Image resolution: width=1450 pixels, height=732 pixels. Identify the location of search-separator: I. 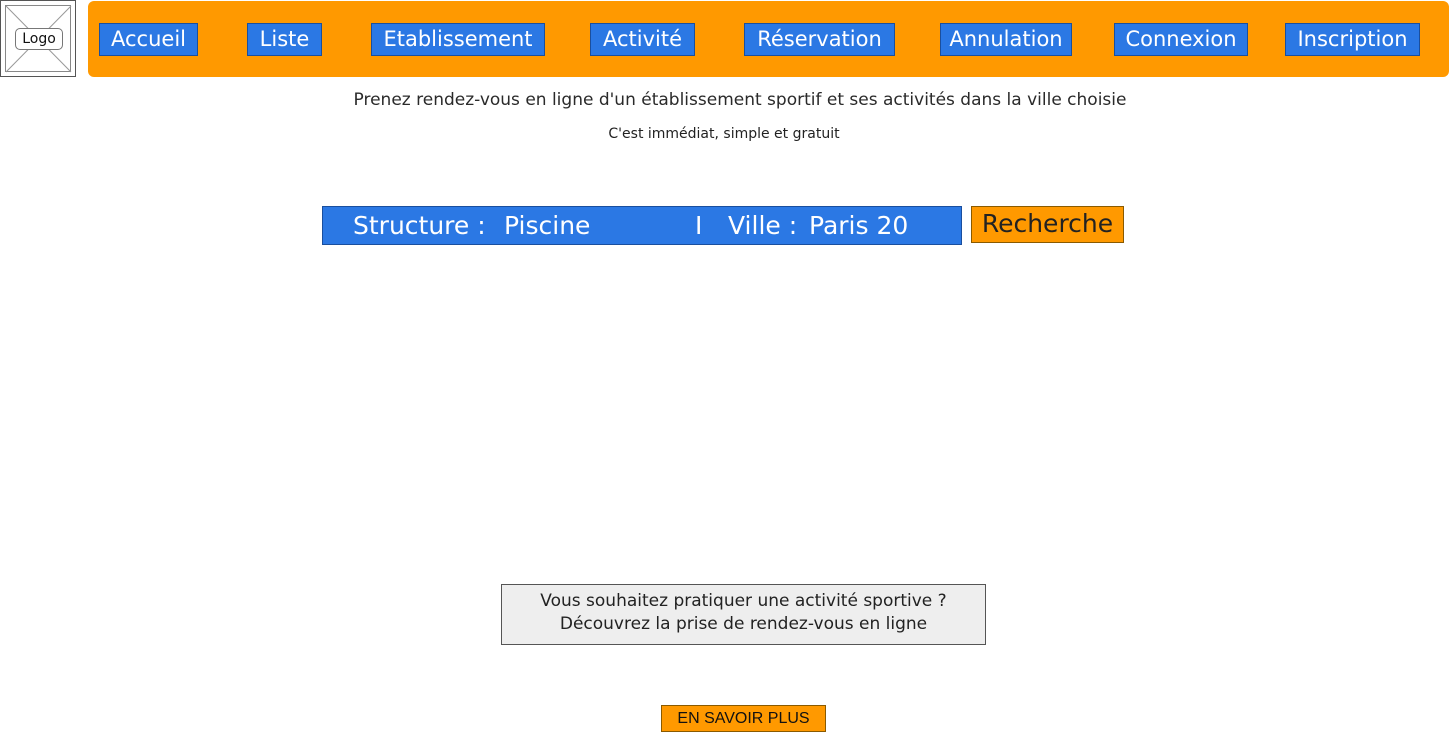
(699, 225).